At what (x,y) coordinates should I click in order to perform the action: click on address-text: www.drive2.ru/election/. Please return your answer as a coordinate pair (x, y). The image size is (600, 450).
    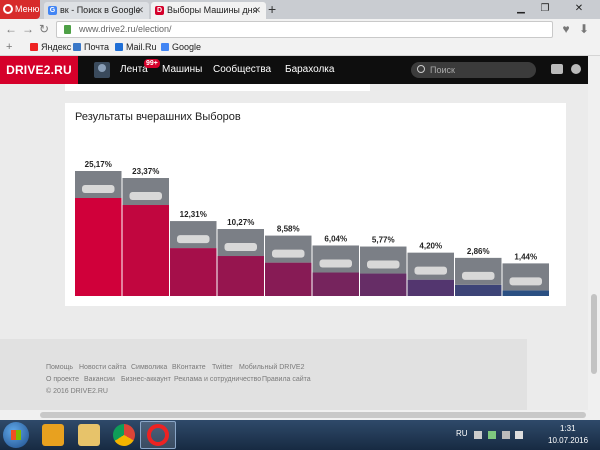
    Looking at the image, I should click on (125, 29).